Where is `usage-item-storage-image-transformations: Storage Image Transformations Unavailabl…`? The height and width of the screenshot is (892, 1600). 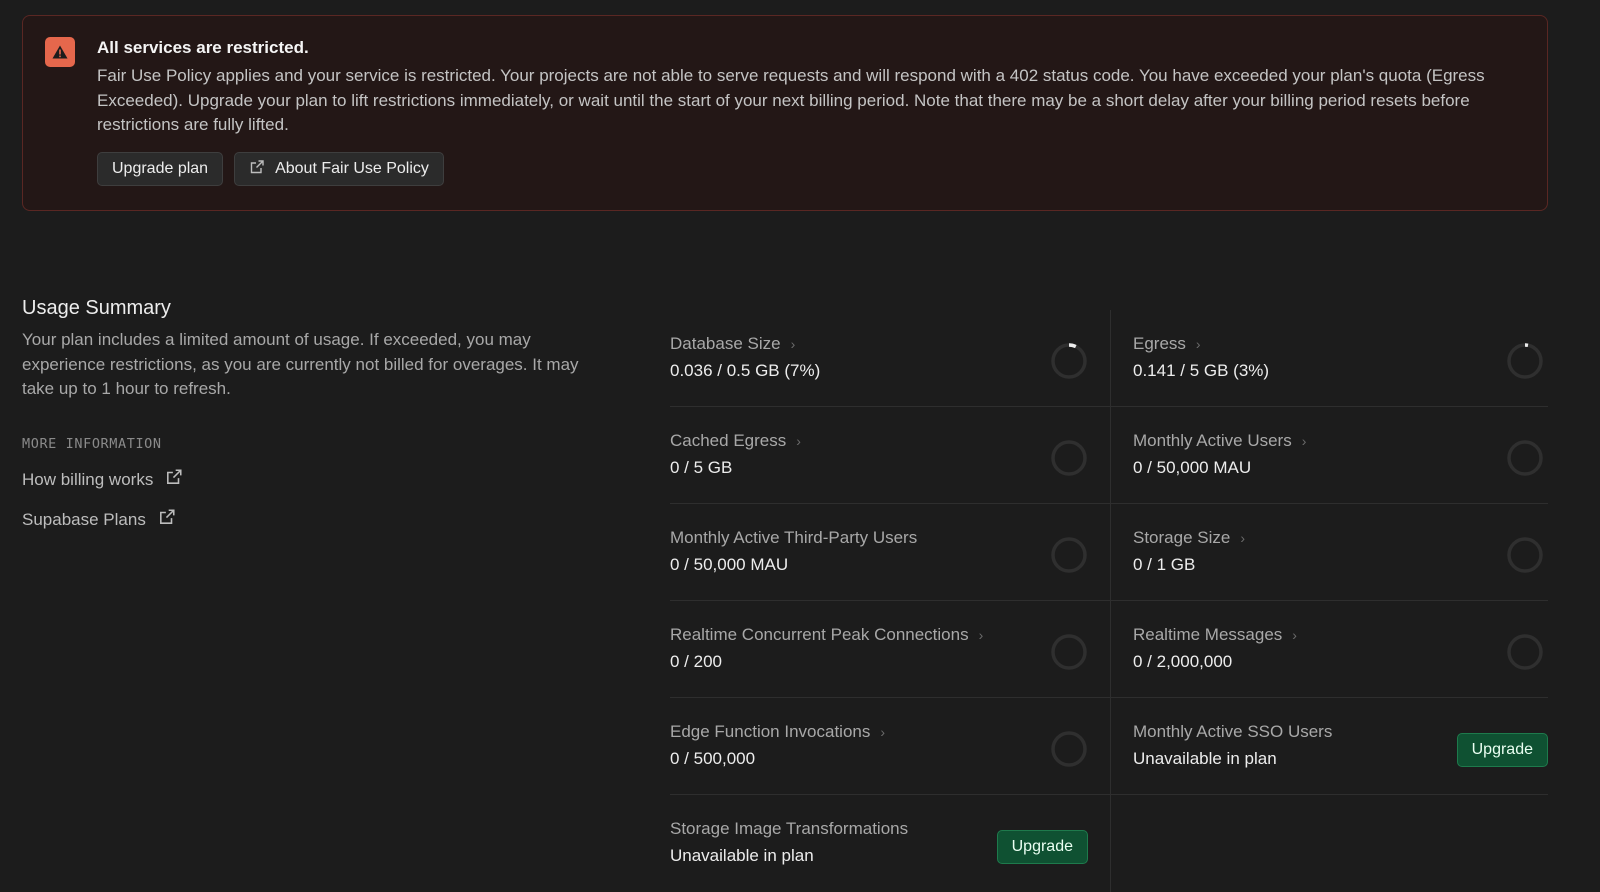
usage-item-storage-image-transformations: Storage Image Transformations Unavailabl… is located at coordinates (890, 843).